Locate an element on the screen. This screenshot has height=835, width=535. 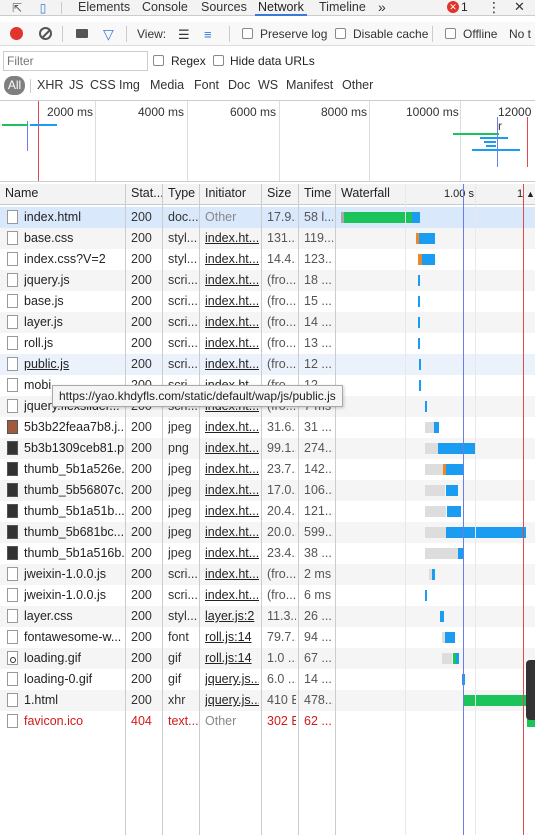
capture-screenshots-icon is located at coordinates (82, 33).